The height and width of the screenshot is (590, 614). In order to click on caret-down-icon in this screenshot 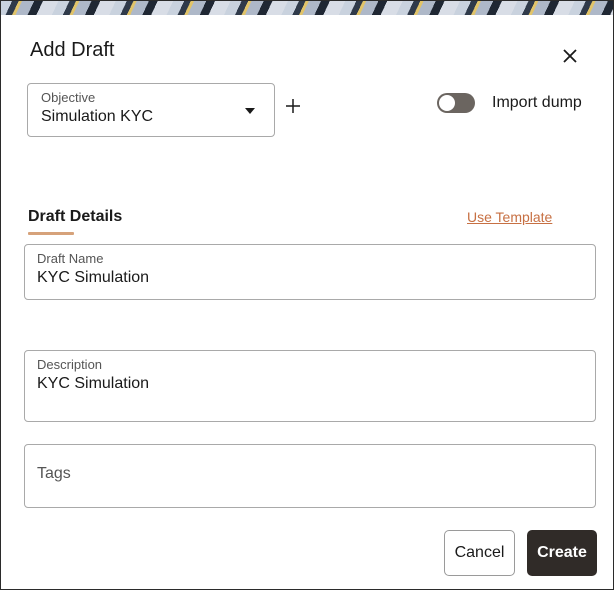, I will do `click(250, 111)`.